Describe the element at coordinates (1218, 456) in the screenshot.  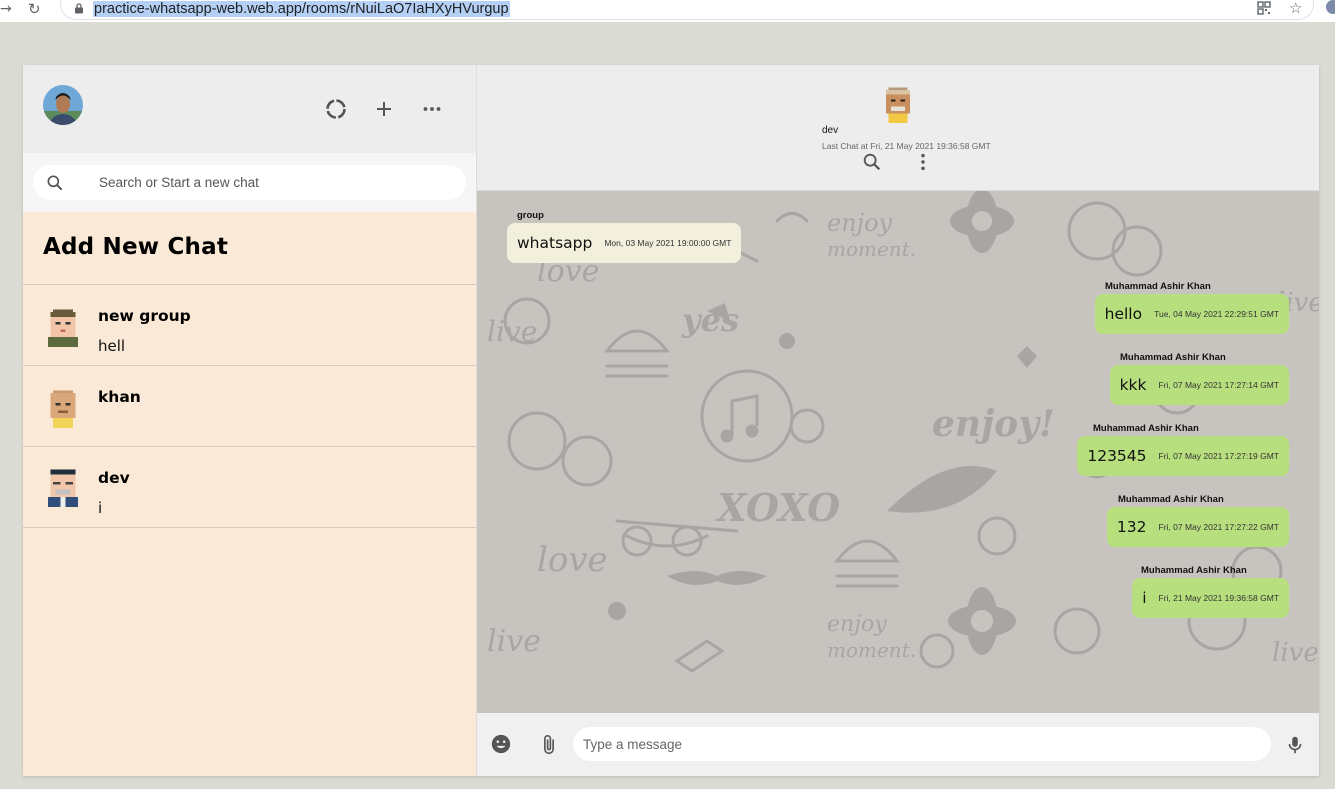
I see `message-time: Fri, 07 May 2021 17:27:19 GMT` at that location.